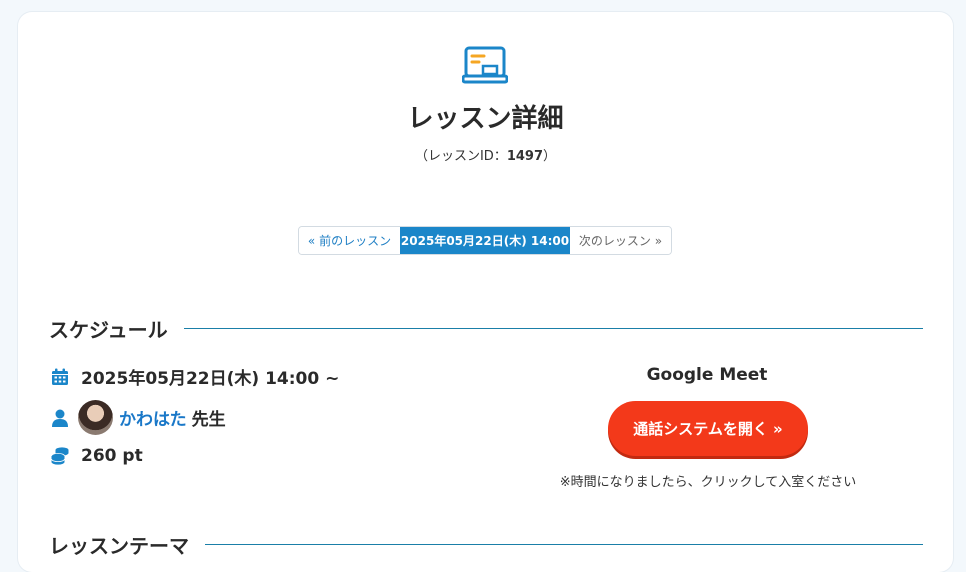 This screenshot has height=572, width=966. I want to click on schedule-date: 2025年05月22日(木) 14:00 ~, so click(194, 376).